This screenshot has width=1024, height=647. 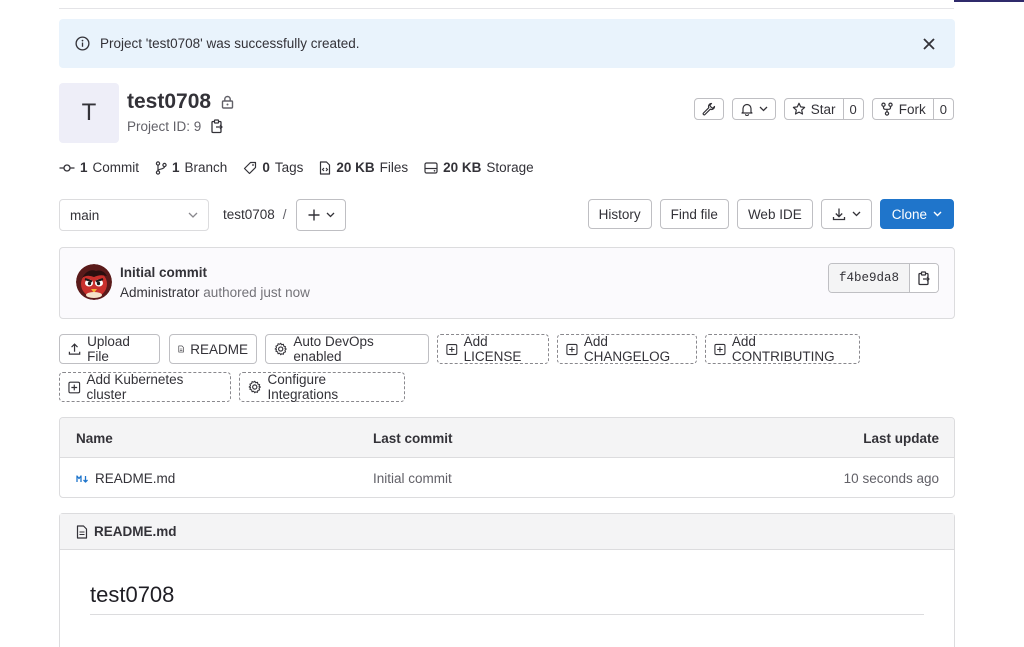 What do you see at coordinates (325, 167) in the screenshot?
I see `file-code-icon` at bounding box center [325, 167].